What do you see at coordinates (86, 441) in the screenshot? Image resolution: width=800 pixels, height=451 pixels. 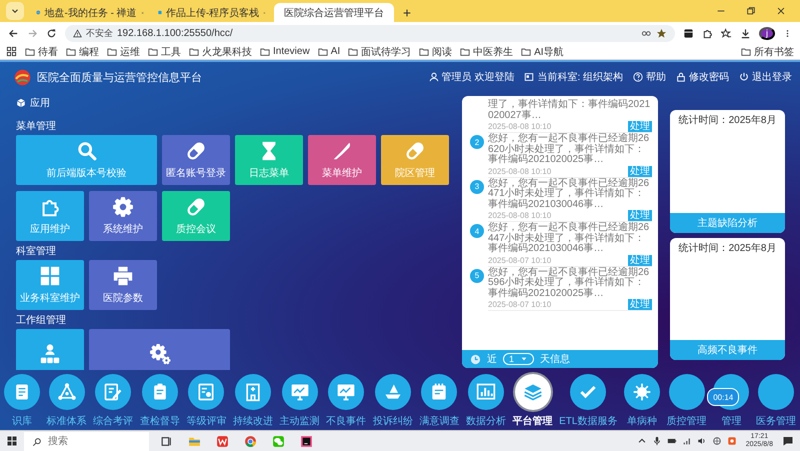 I see `search-field: 搜索` at bounding box center [86, 441].